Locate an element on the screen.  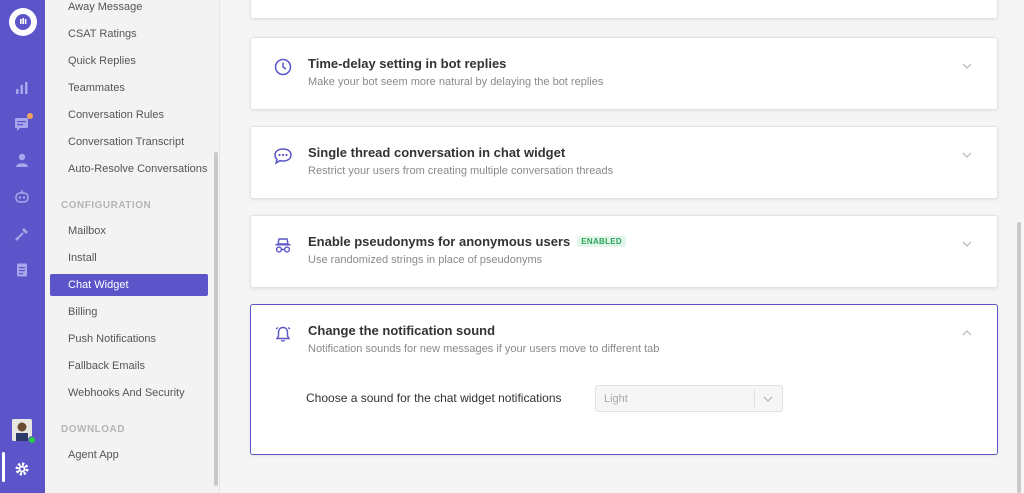
sidebar-item-webhooks-security: Webhooks And Security is located at coordinates (129, 393).